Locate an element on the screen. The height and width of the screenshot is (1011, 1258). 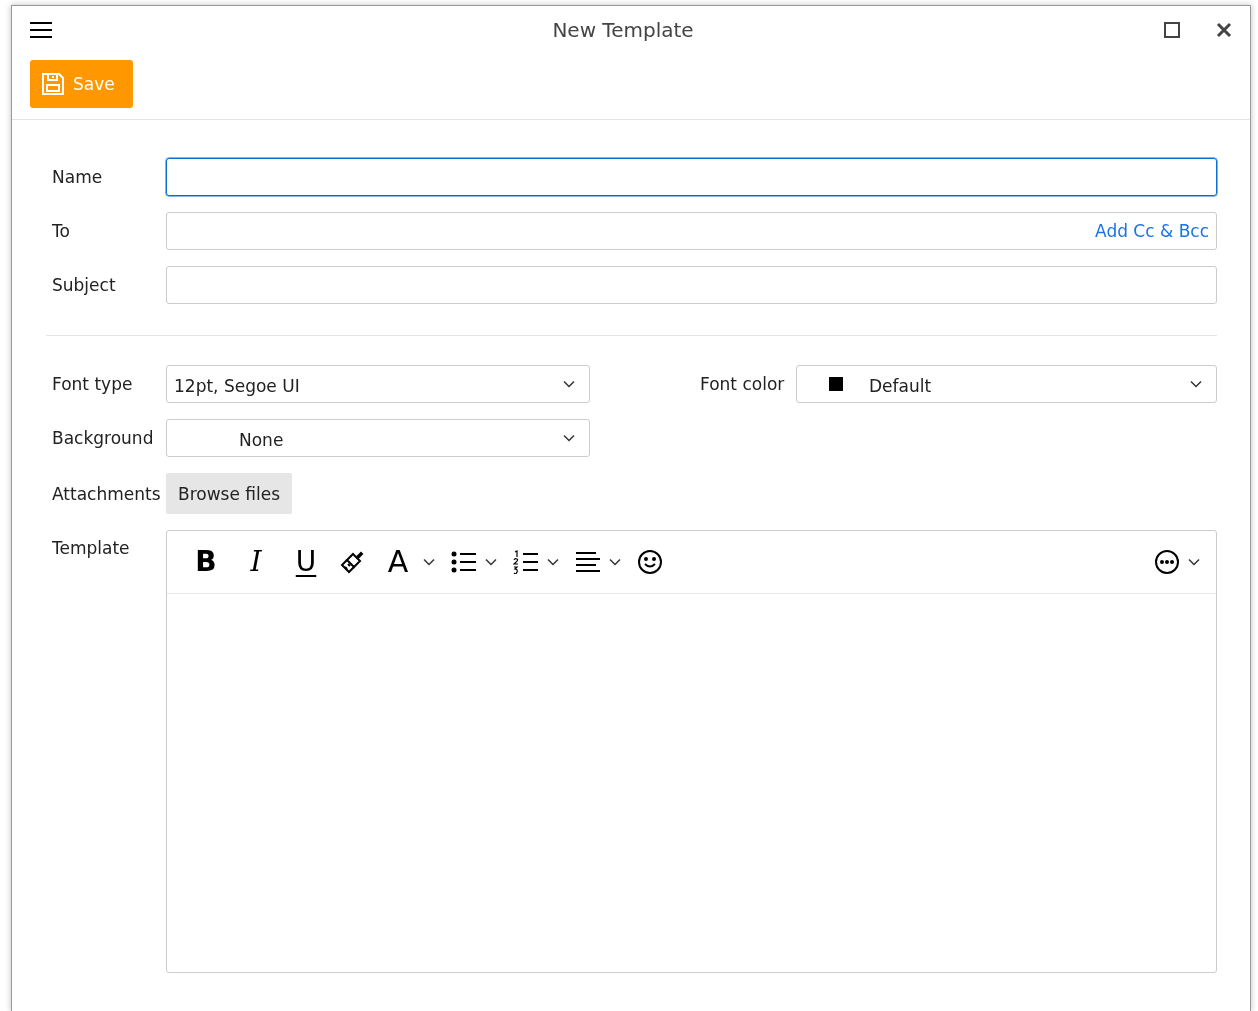
bold-icon: B is located at coordinates (206, 562).